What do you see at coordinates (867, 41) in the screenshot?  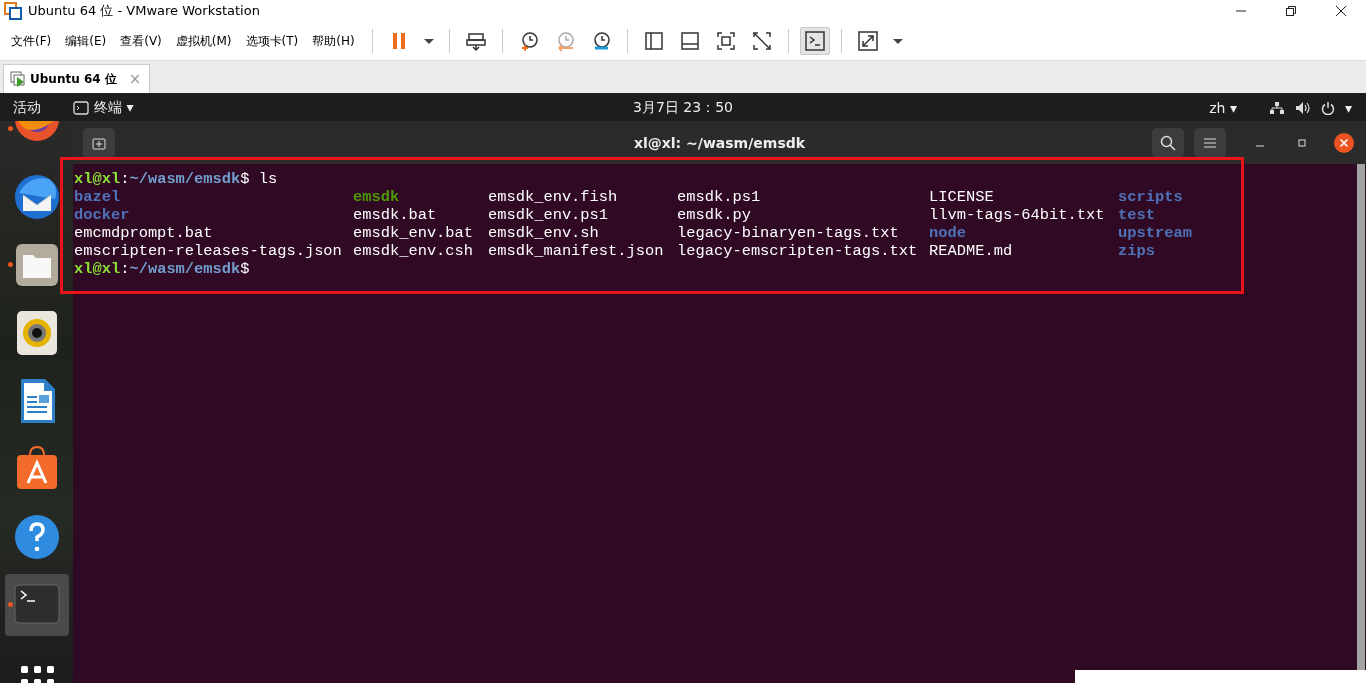 I see `resize-icon` at bounding box center [867, 41].